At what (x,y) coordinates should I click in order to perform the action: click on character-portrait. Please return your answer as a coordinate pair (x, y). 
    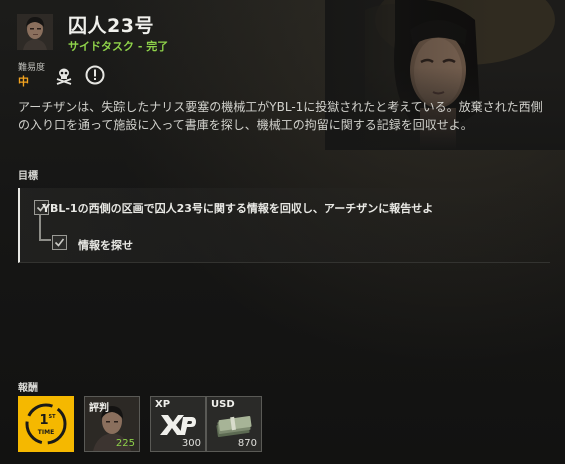
    Looking at the image, I should click on (35, 32).